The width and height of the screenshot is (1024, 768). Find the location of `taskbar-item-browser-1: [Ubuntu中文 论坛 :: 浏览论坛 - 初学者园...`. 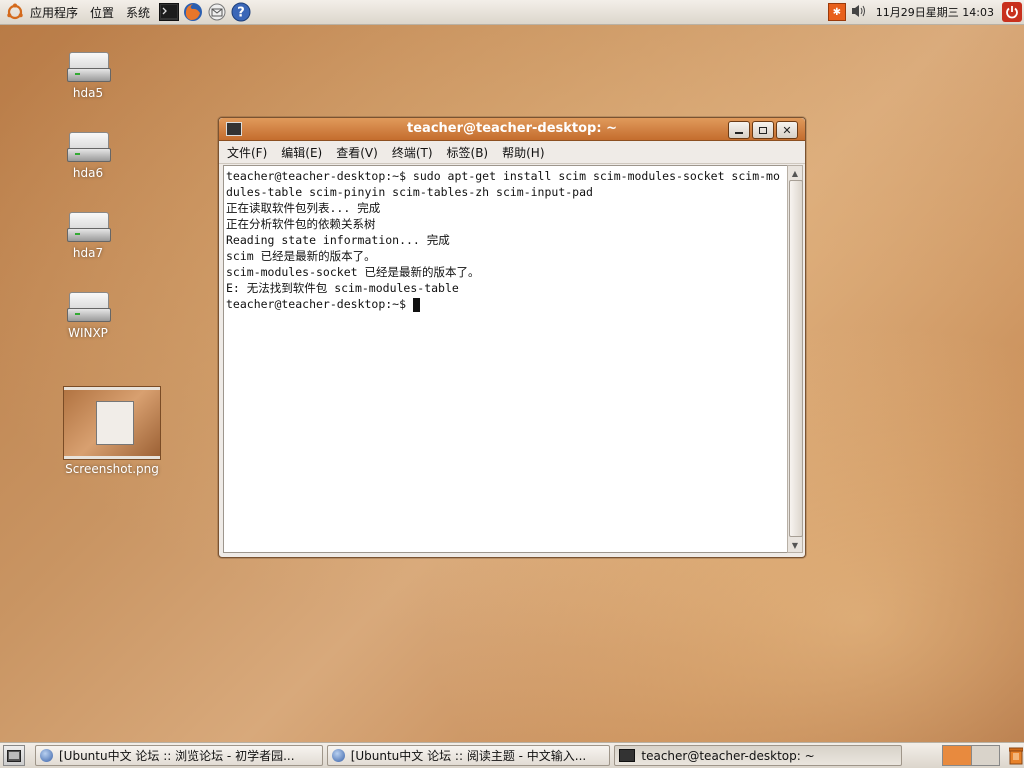

taskbar-item-browser-1: [Ubuntu中文 论坛 :: 浏览论坛 - 初学者园... is located at coordinates (178, 755).